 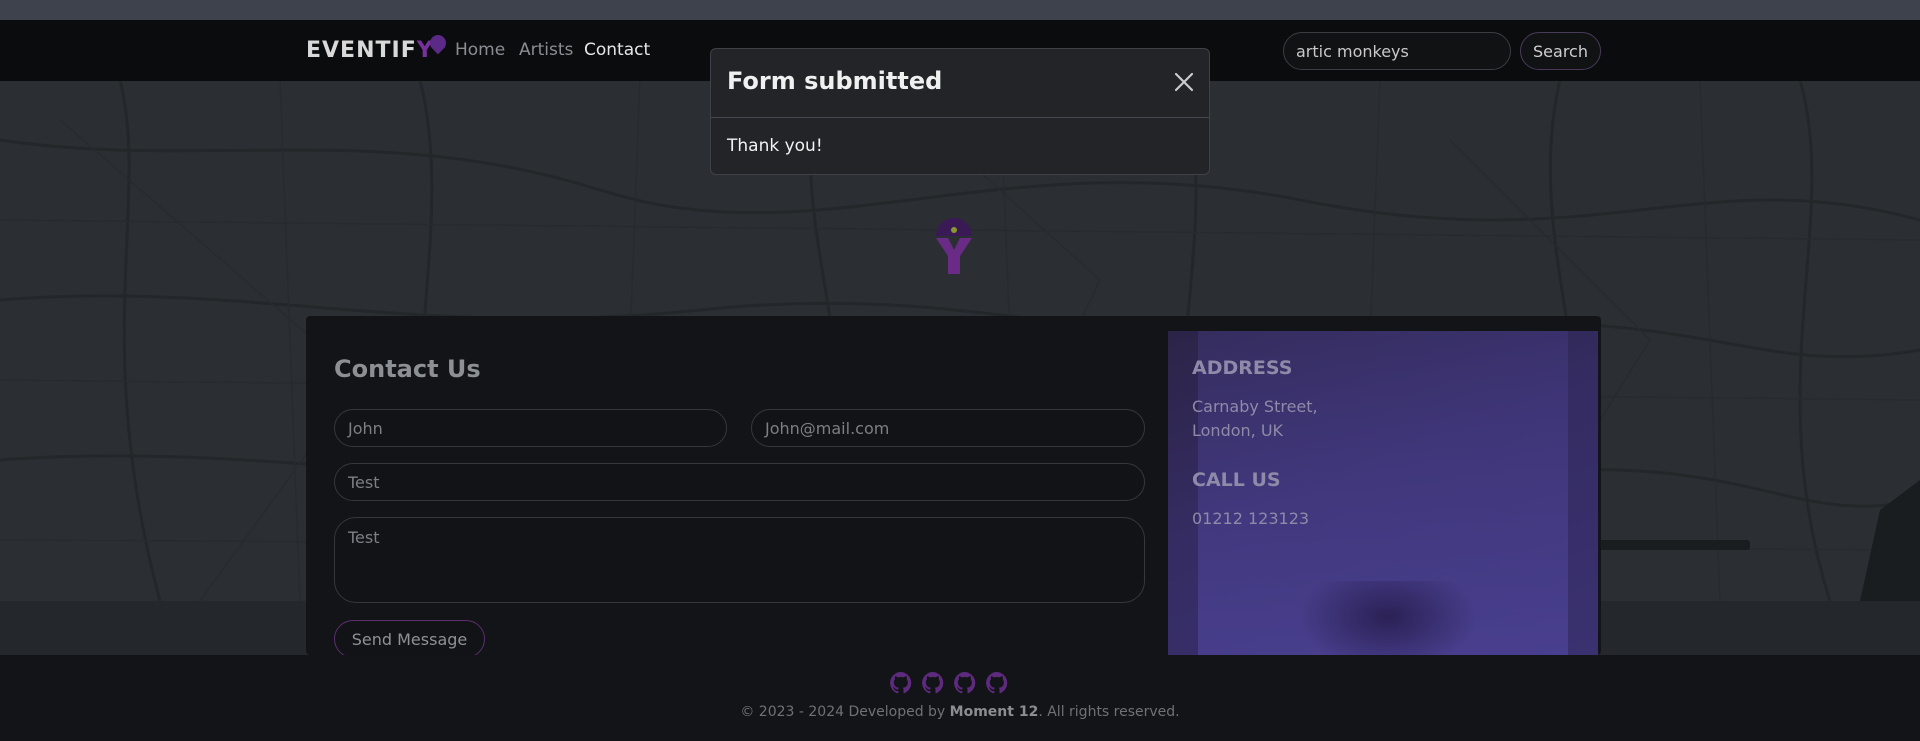 What do you see at coordinates (1388, 618) in the screenshot?
I see `panel-performer-image` at bounding box center [1388, 618].